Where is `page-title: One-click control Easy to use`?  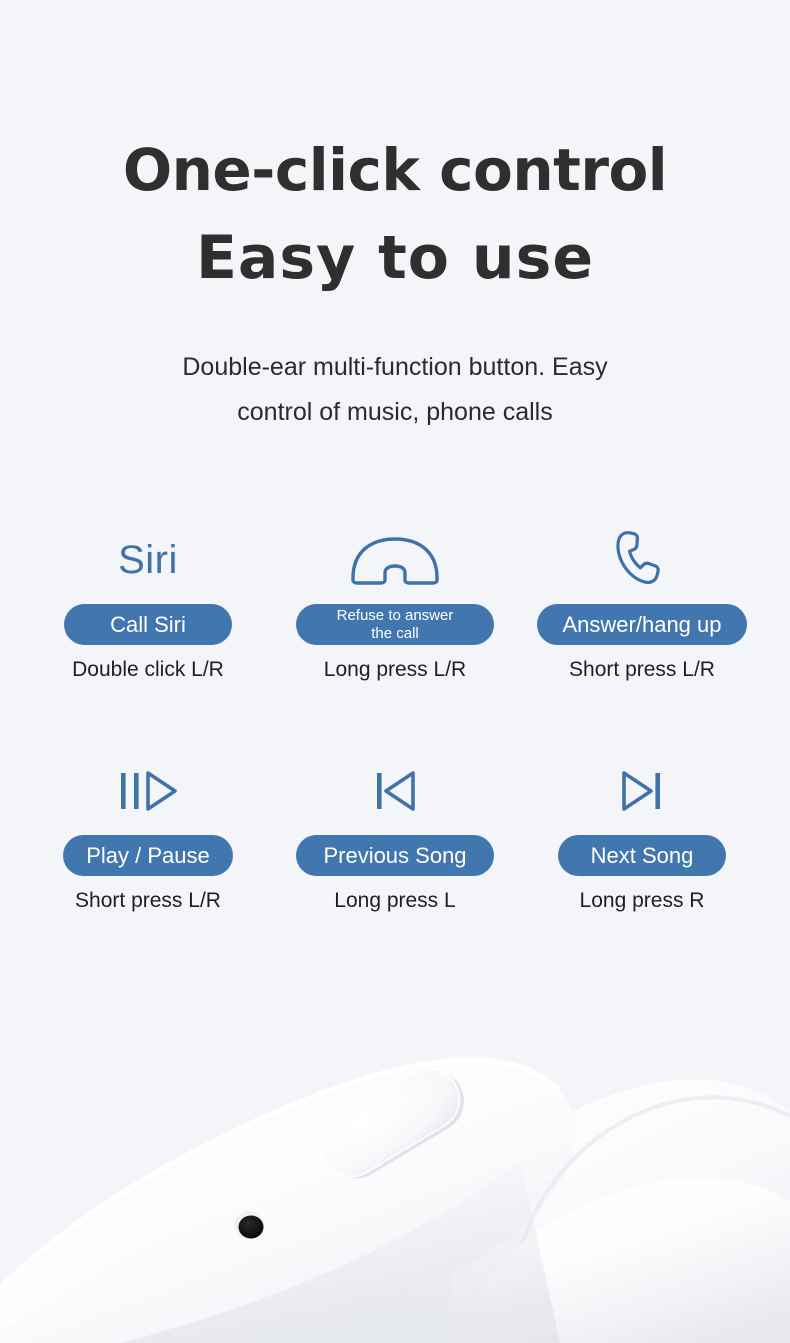 page-title: One-click control Easy to use is located at coordinates (395, 214).